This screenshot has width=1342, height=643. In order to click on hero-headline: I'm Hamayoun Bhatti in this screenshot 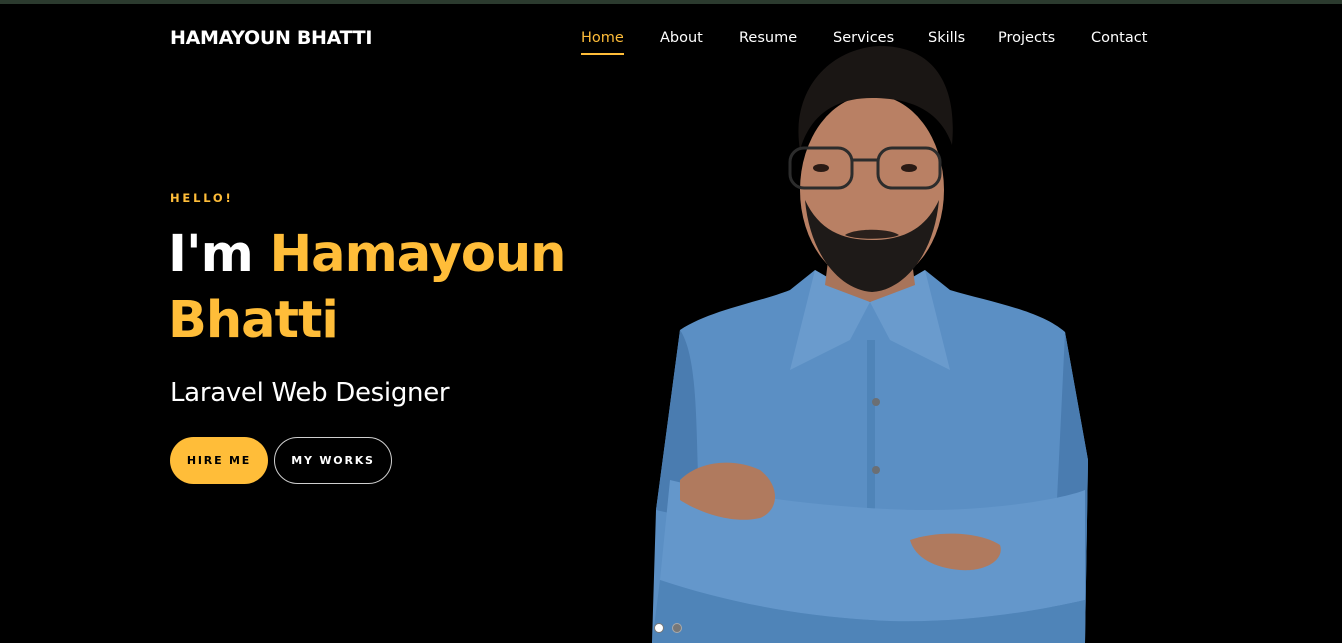, I will do `click(408, 288)`.